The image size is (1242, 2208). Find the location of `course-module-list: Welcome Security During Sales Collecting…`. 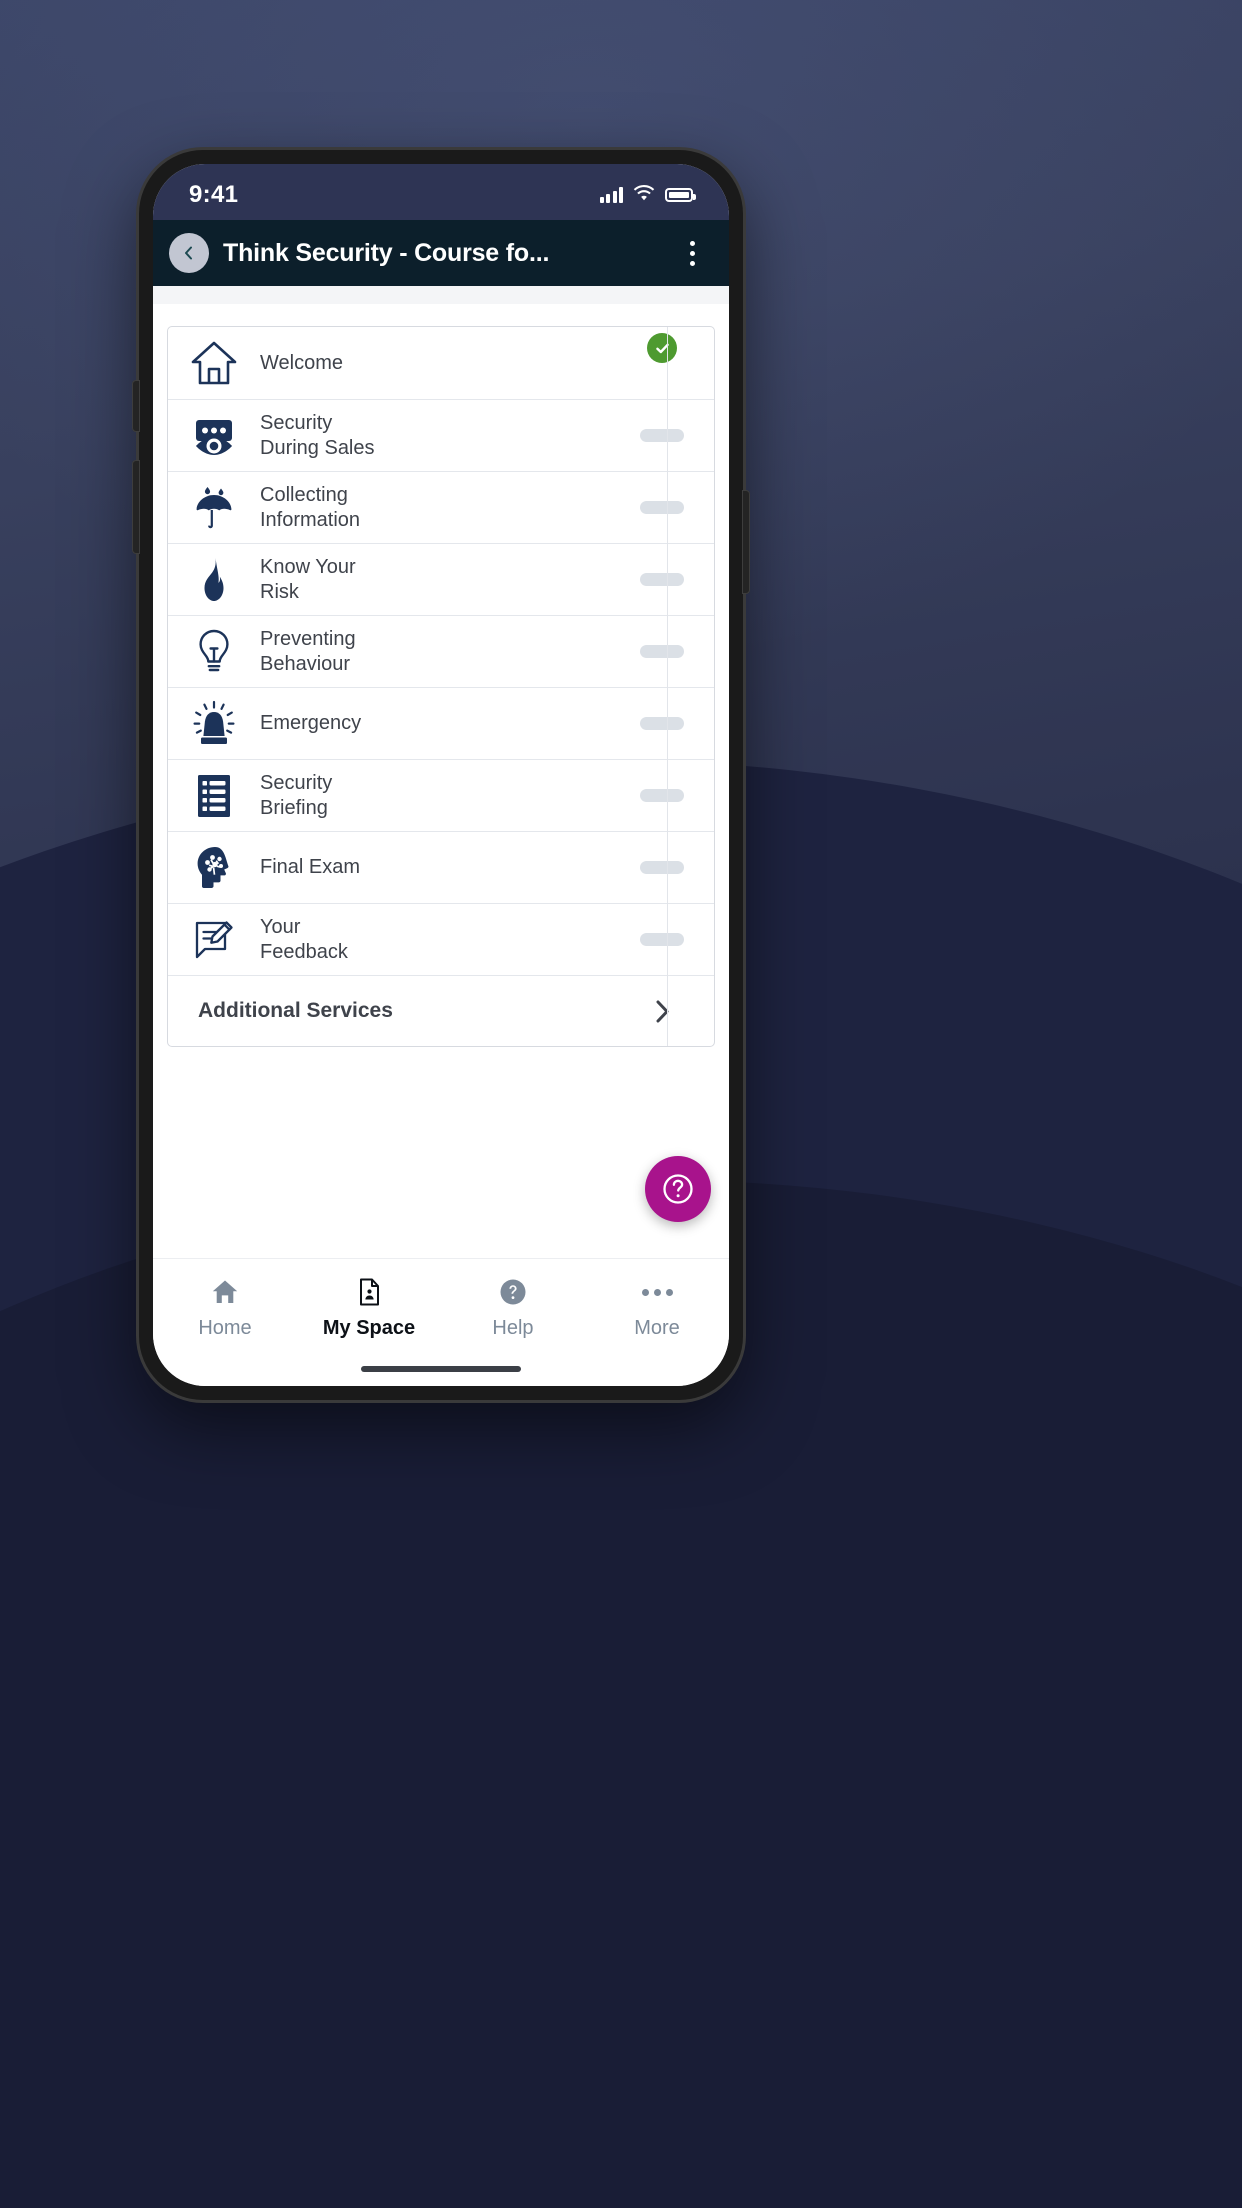

course-module-list: Welcome Security During Sales Collecting… is located at coordinates (441, 686).